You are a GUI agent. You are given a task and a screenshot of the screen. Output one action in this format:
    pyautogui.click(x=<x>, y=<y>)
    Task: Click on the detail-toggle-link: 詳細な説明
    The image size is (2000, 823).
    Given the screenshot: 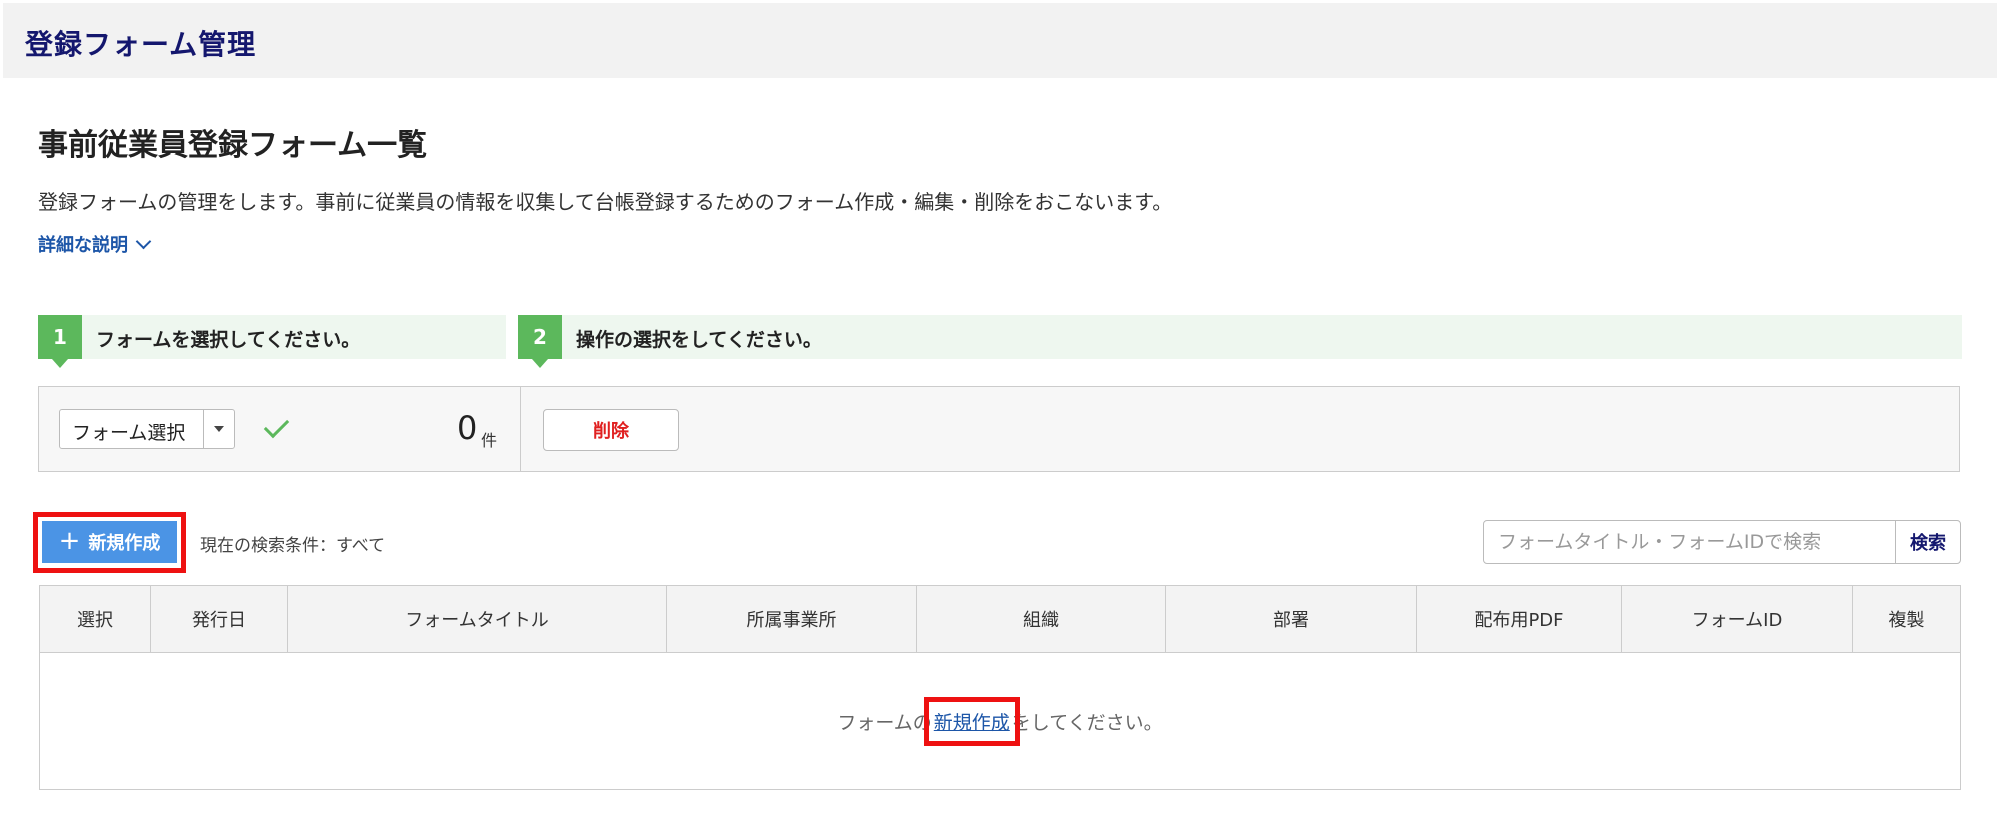 What is the action you would take?
    pyautogui.click(x=95, y=244)
    